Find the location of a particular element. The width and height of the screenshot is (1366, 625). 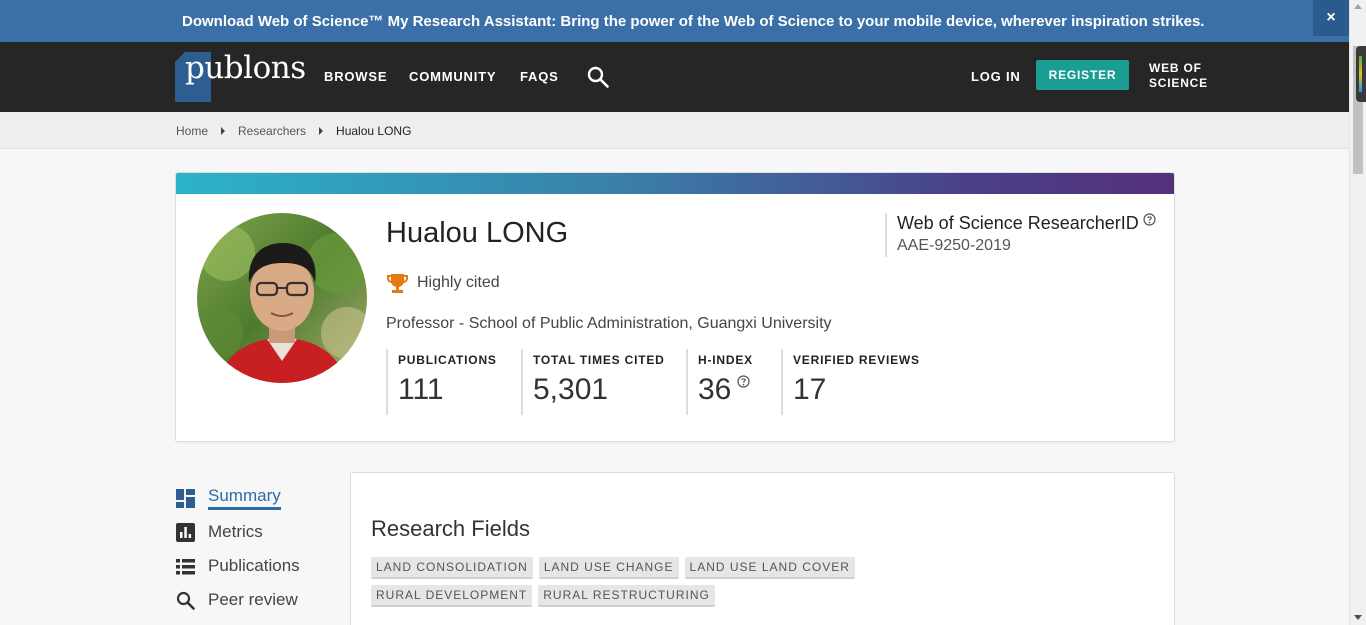

sidebar-item-metrics: Metrics is located at coordinates (238, 532).